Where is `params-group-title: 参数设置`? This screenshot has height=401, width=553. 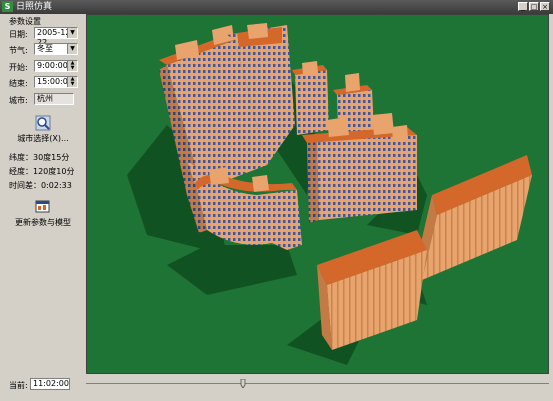 params-group-title: 参数设置 is located at coordinates (25, 21).